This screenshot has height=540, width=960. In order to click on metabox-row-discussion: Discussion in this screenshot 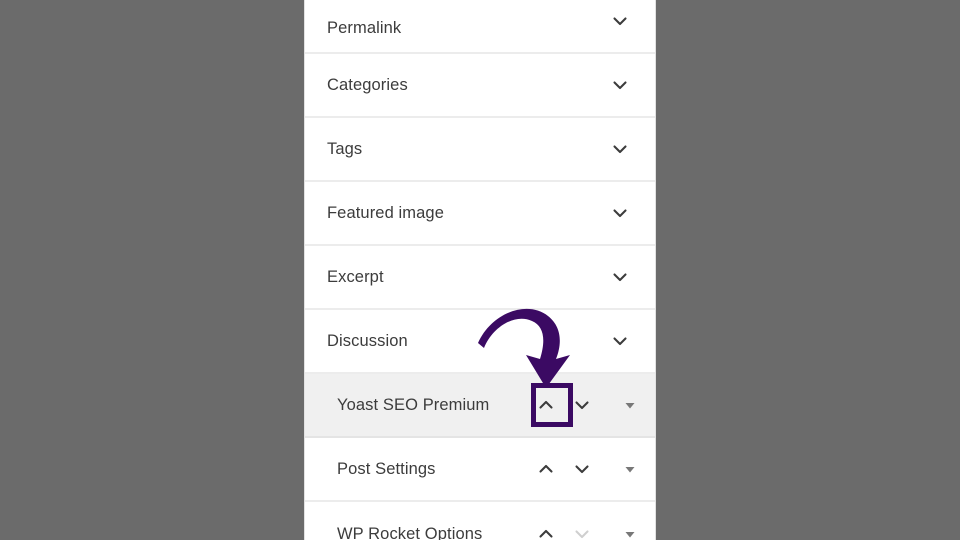, I will do `click(480, 342)`.